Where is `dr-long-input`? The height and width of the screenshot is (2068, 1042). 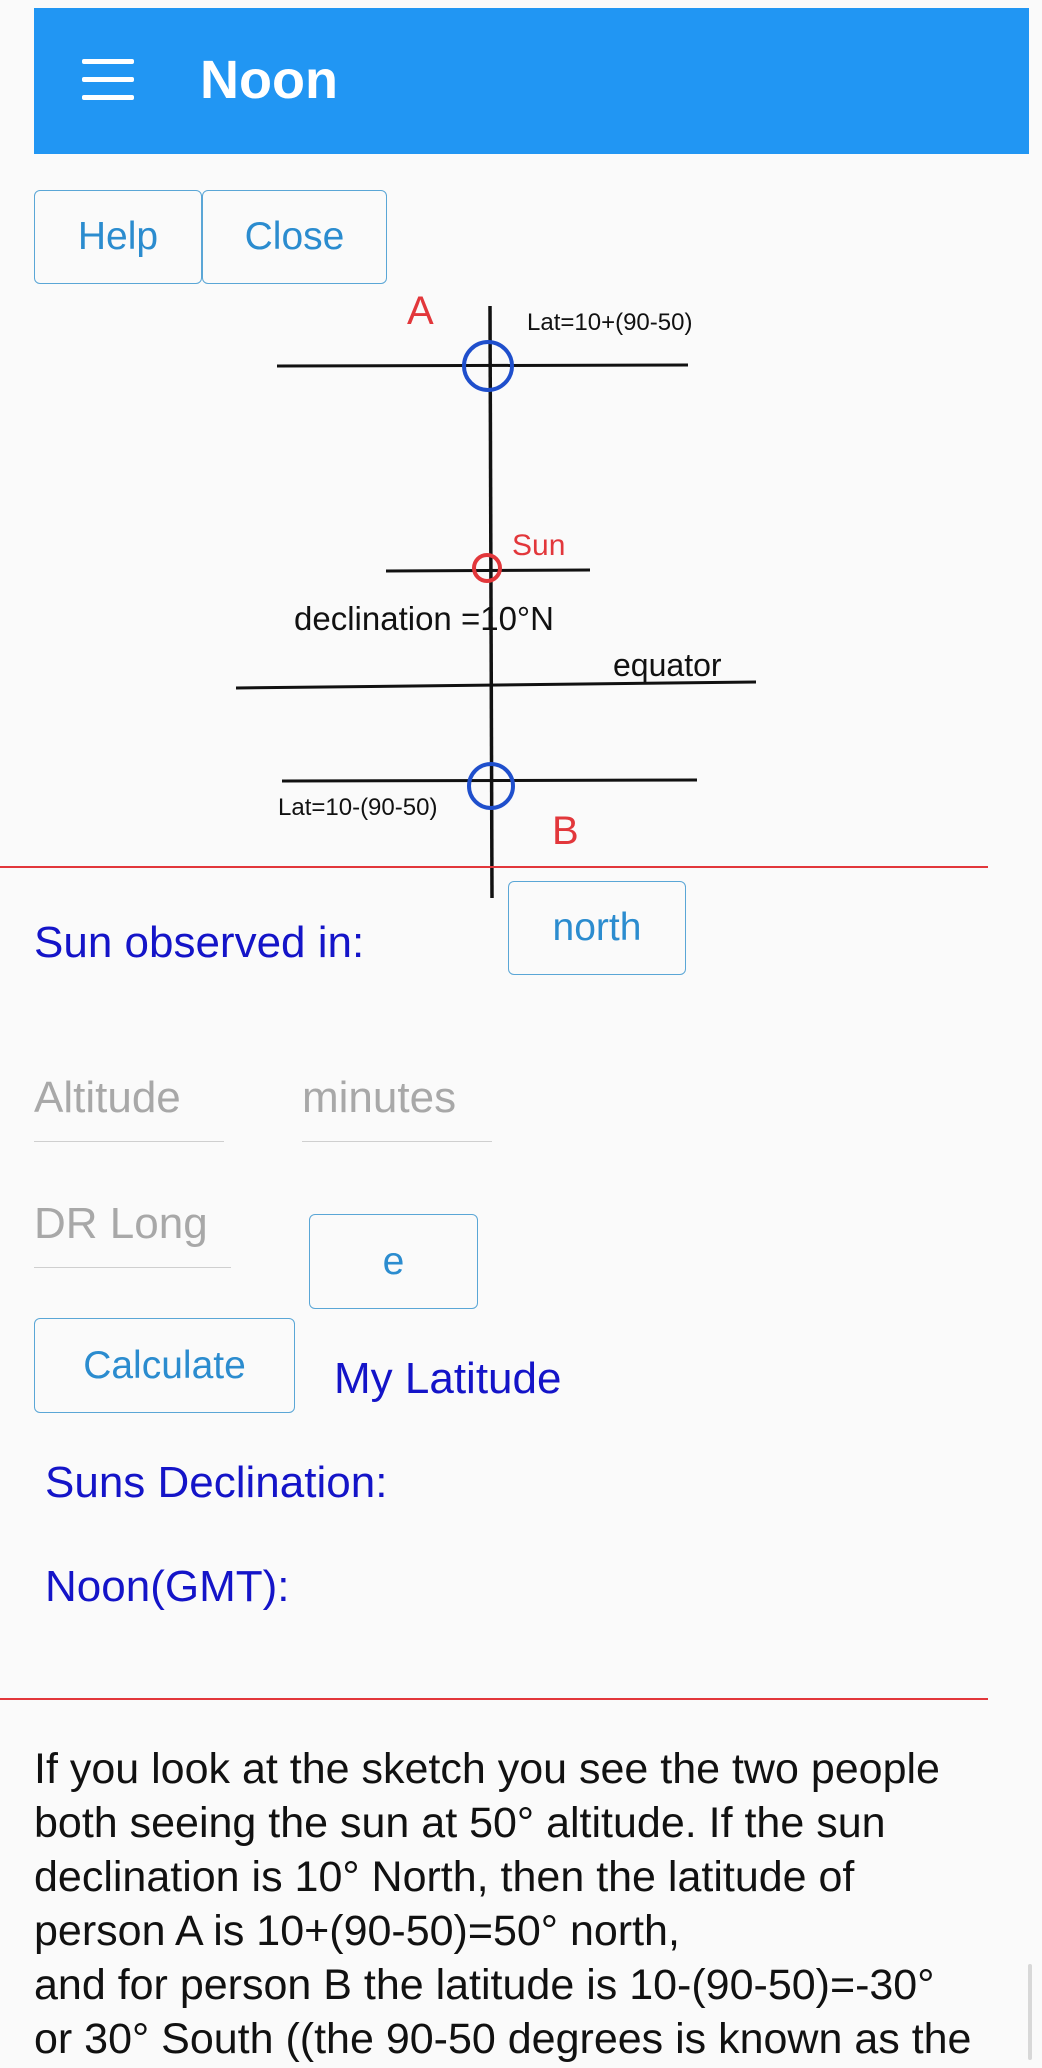
dr-long-input is located at coordinates (132, 1230).